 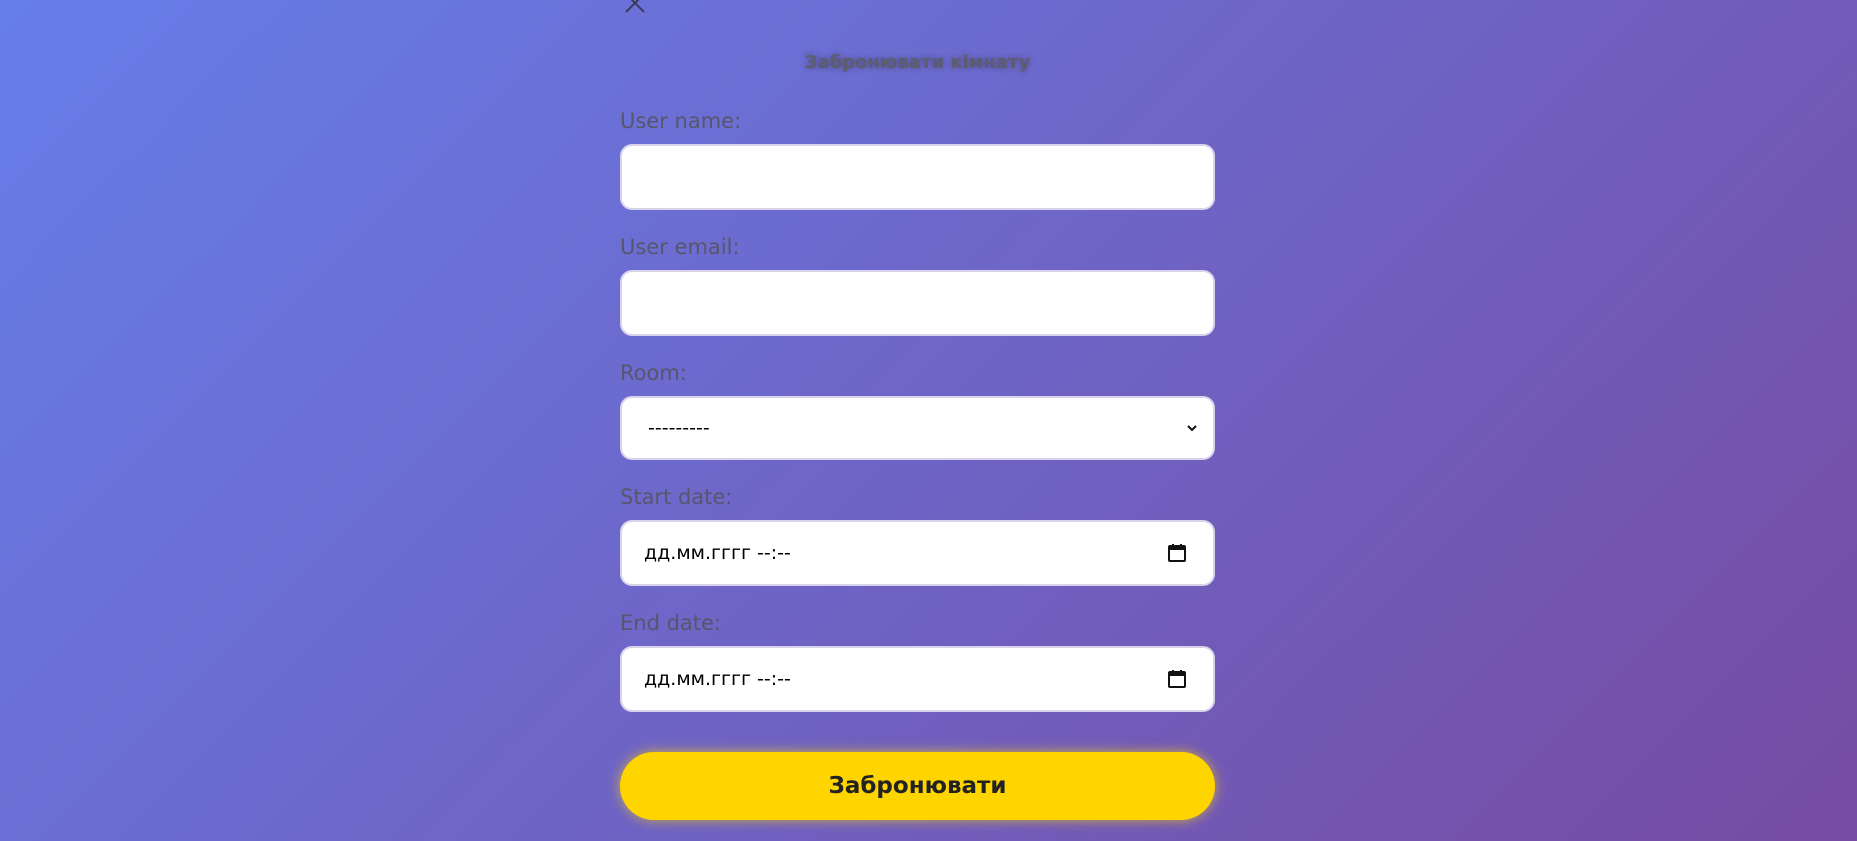 I want to click on chevron-down-icon, so click(x=1192, y=428).